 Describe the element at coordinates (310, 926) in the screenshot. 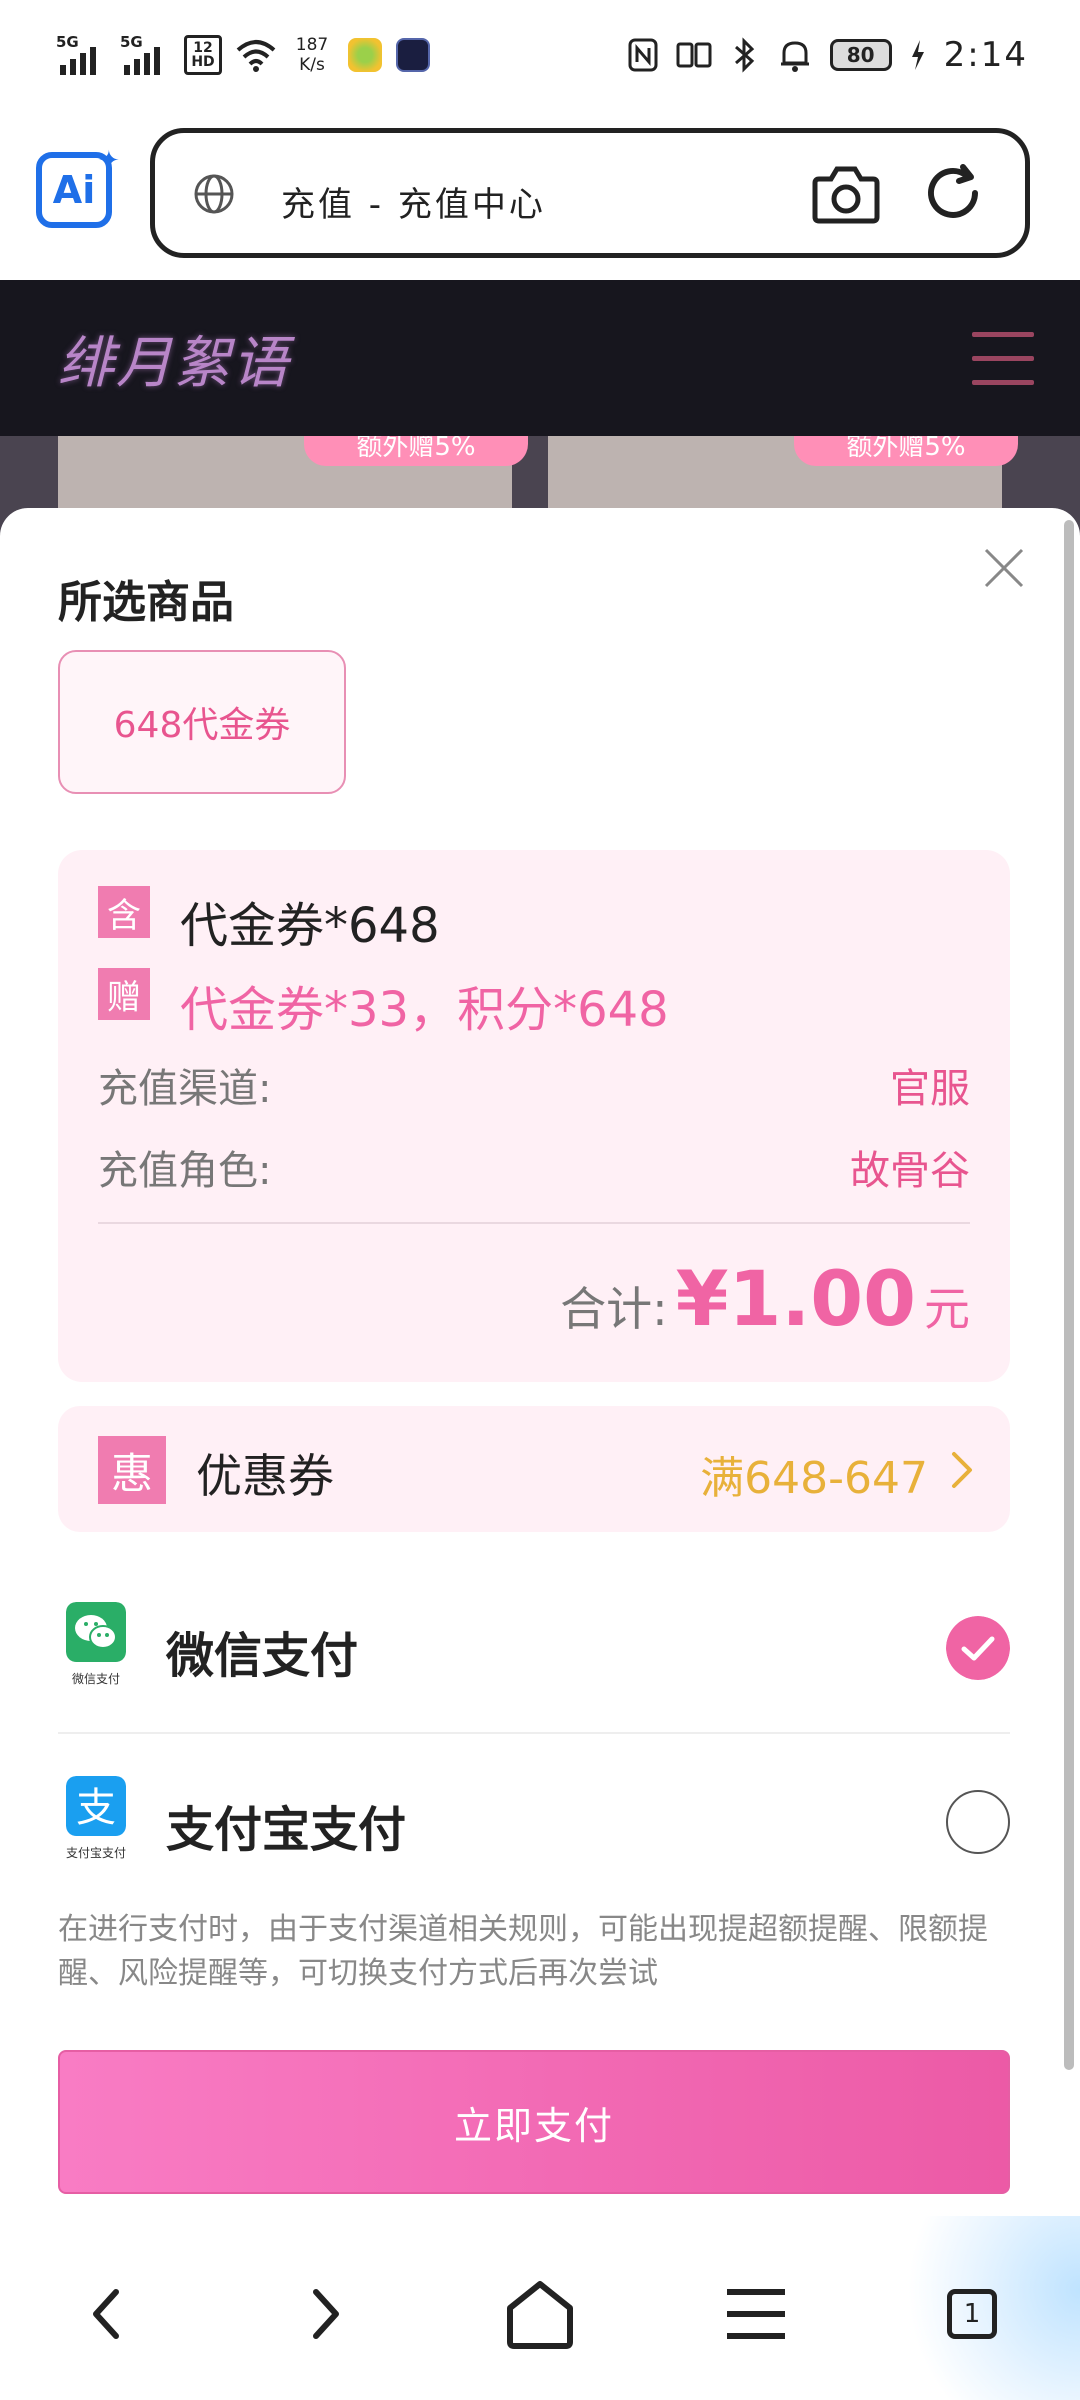

I see `included-items: 代金券*648` at that location.